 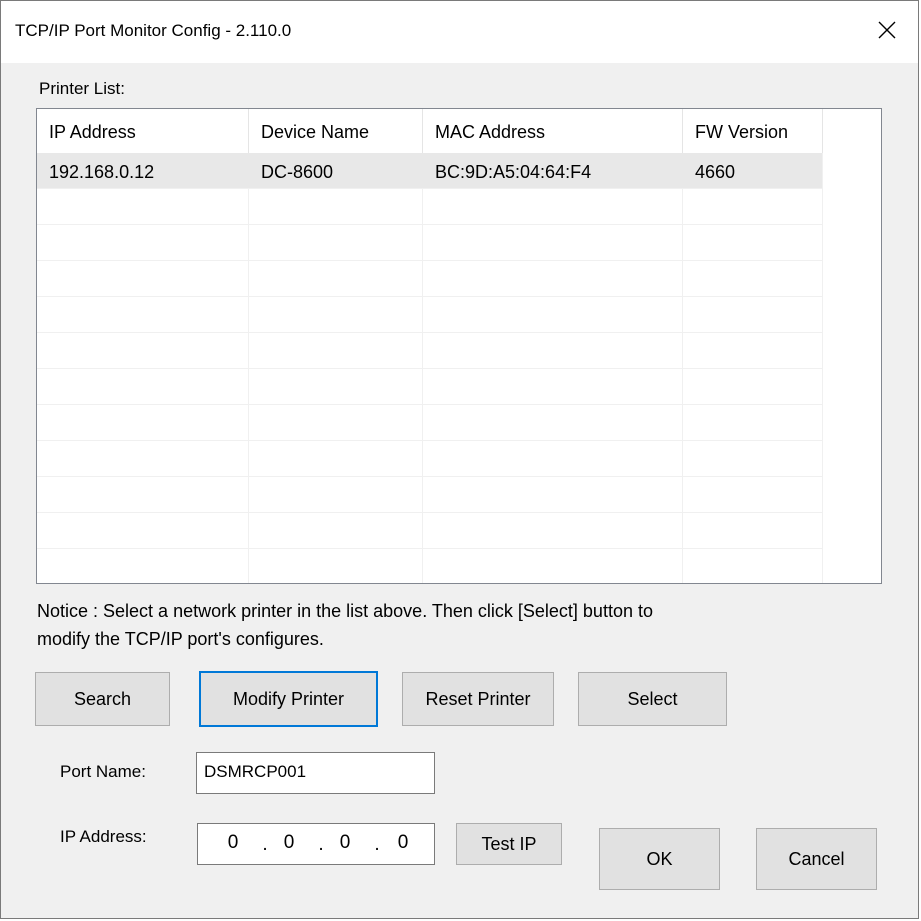 What do you see at coordinates (102, 699) in the screenshot?
I see `search-button: Search` at bounding box center [102, 699].